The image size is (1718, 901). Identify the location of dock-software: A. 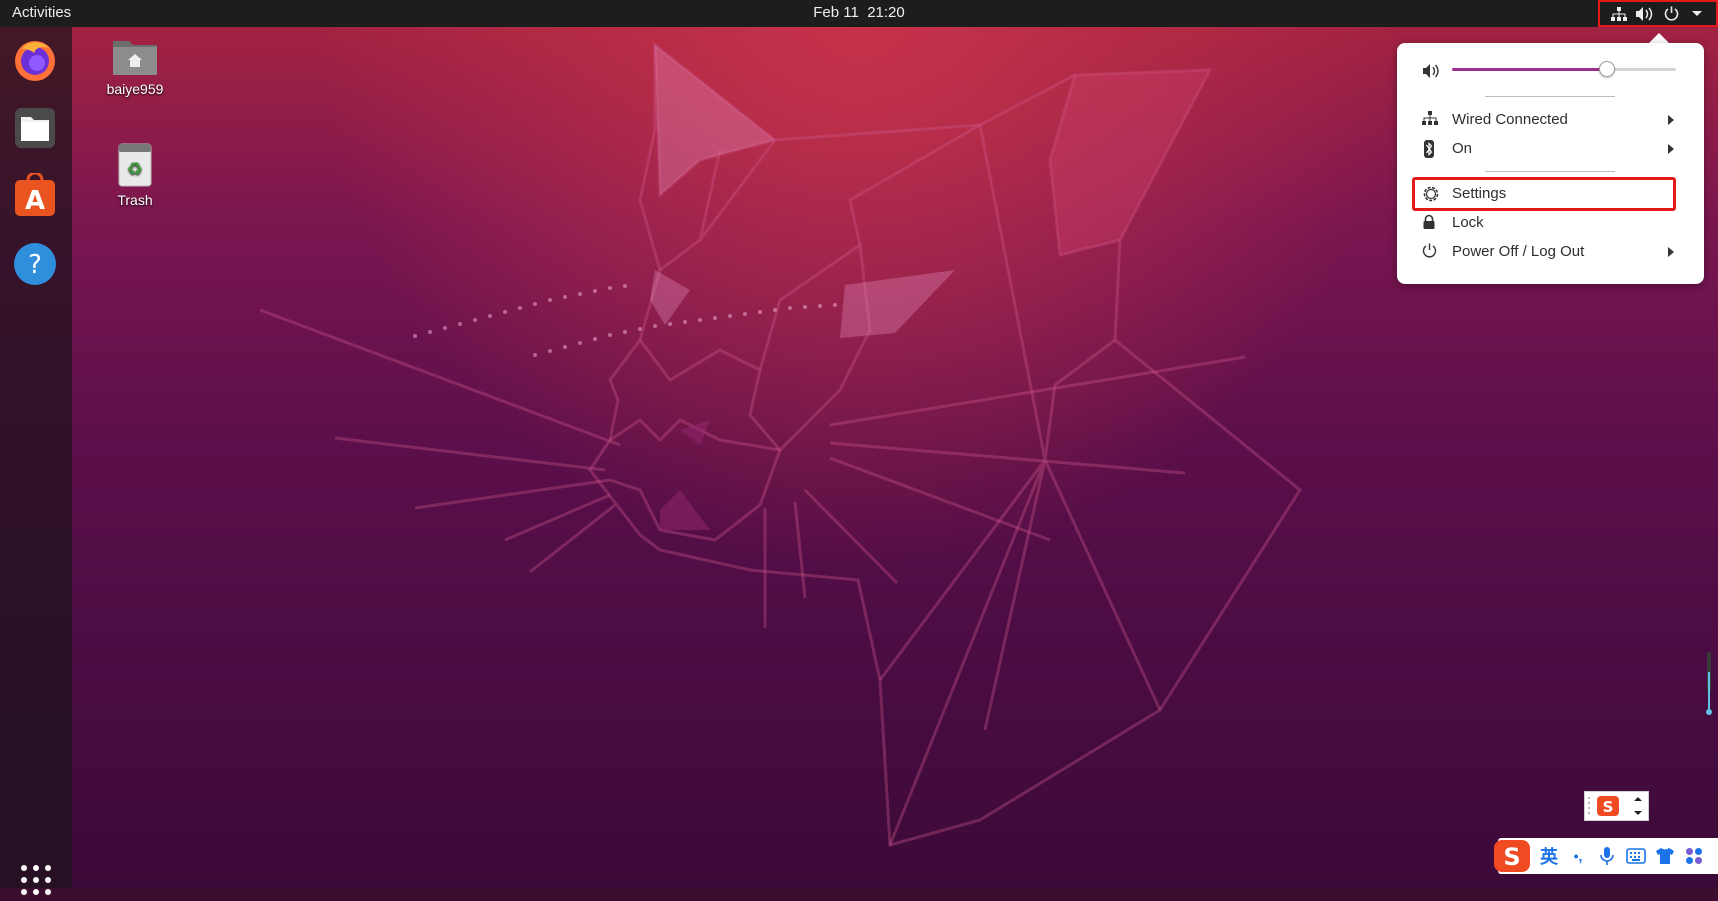
(35, 195).